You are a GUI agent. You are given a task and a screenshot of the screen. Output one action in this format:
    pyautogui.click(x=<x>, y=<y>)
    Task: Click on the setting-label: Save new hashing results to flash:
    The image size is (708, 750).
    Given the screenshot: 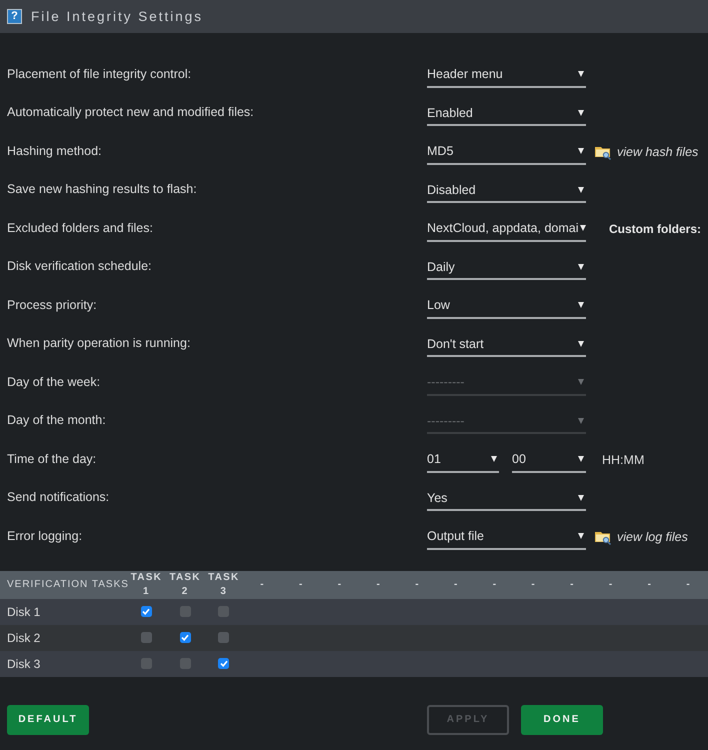 What is the action you would take?
    pyautogui.click(x=102, y=189)
    